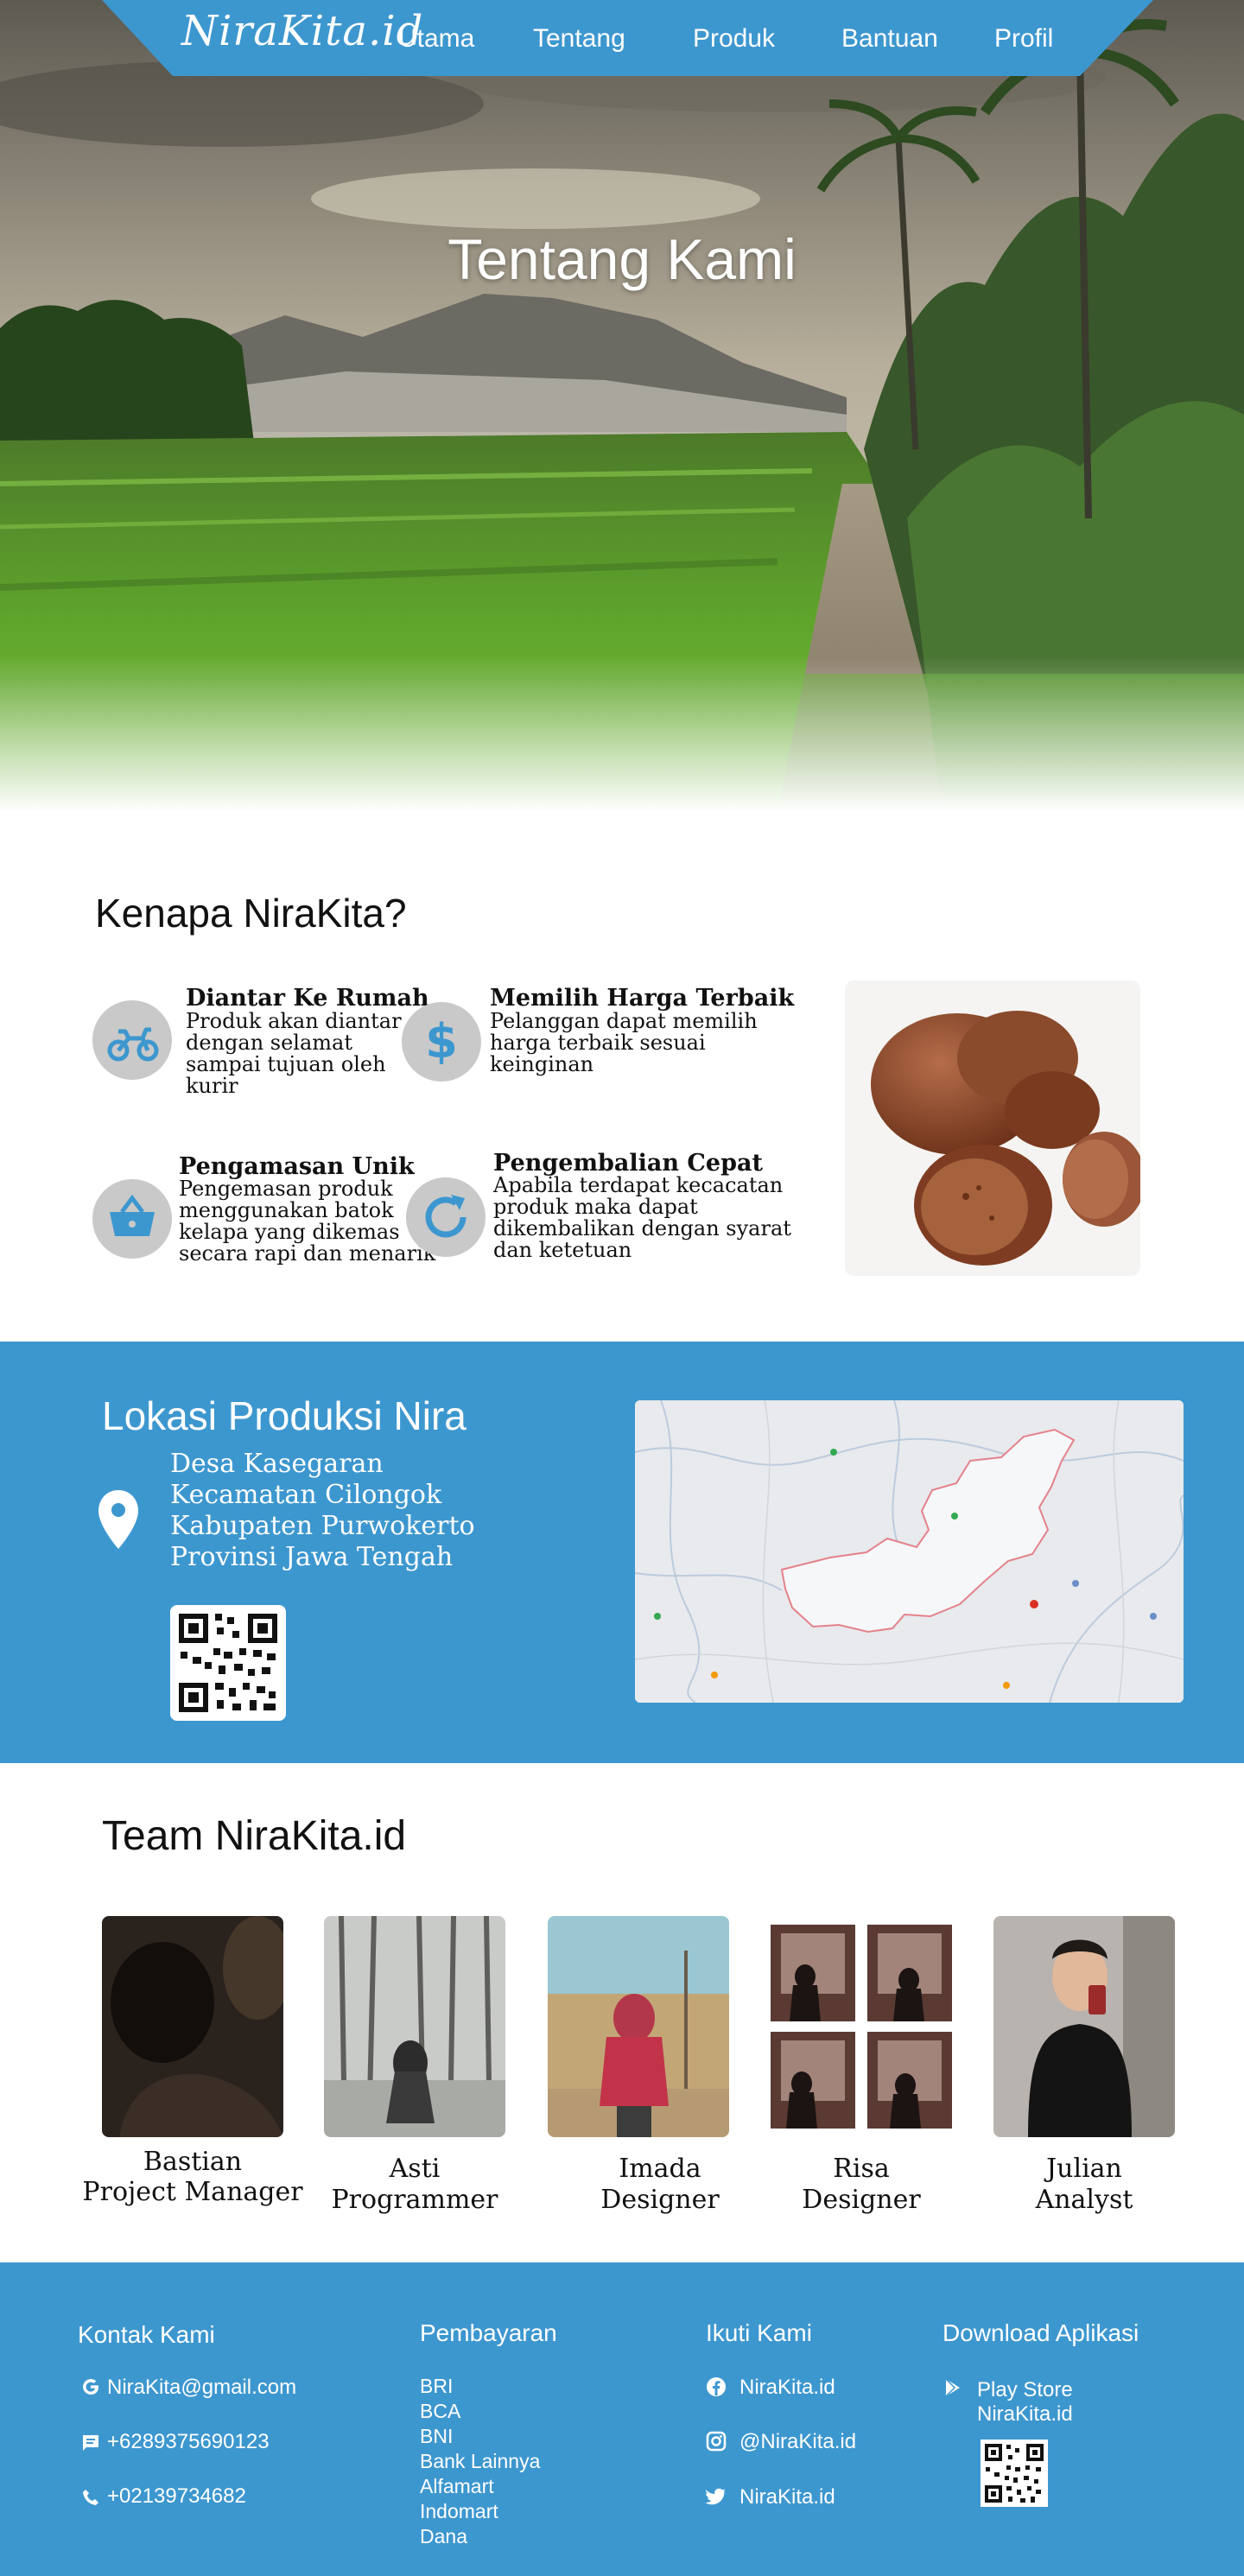 Image resolution: width=1244 pixels, height=2576 pixels. I want to click on team-photo-bastian, so click(192, 2027).